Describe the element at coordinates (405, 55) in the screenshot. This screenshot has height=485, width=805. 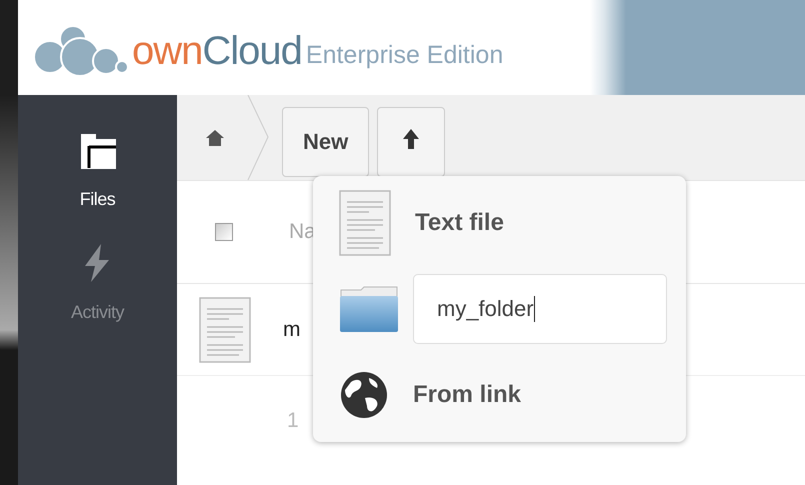
I see `edition-label: Enterprise Edition` at that location.